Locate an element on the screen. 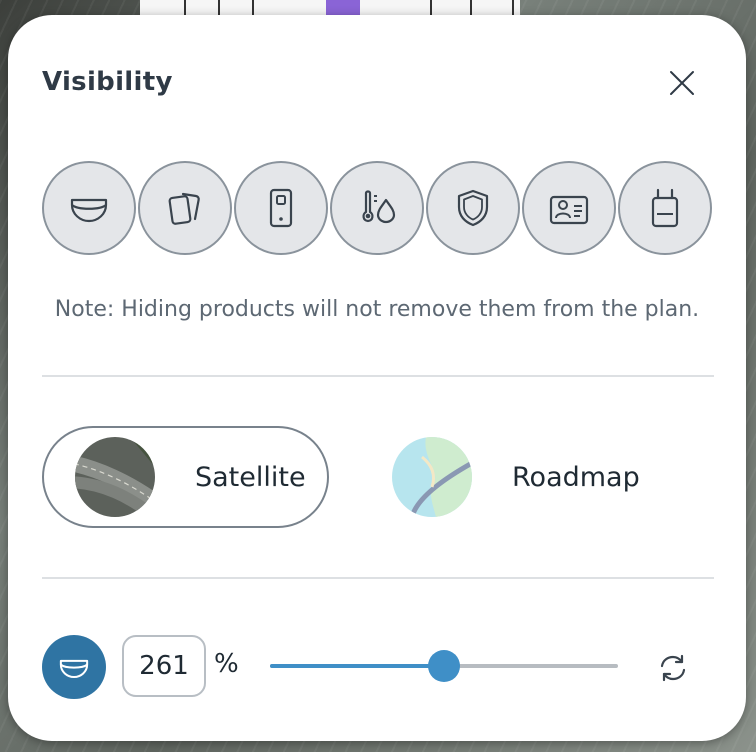 The image size is (756, 752). shield-icon is located at coordinates (473, 208).